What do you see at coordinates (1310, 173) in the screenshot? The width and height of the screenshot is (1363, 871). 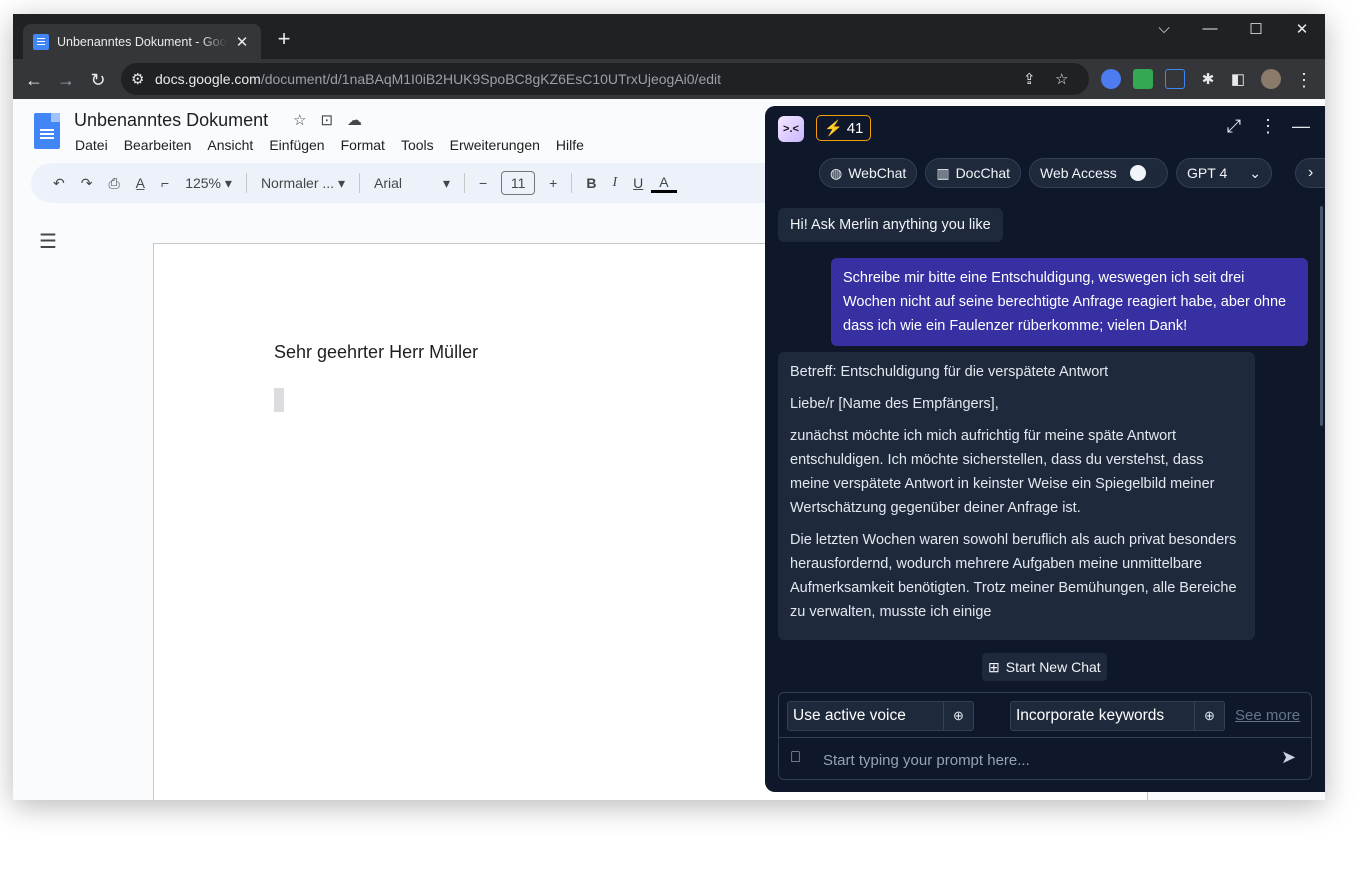 I see `chips-next-icon: ›` at bounding box center [1310, 173].